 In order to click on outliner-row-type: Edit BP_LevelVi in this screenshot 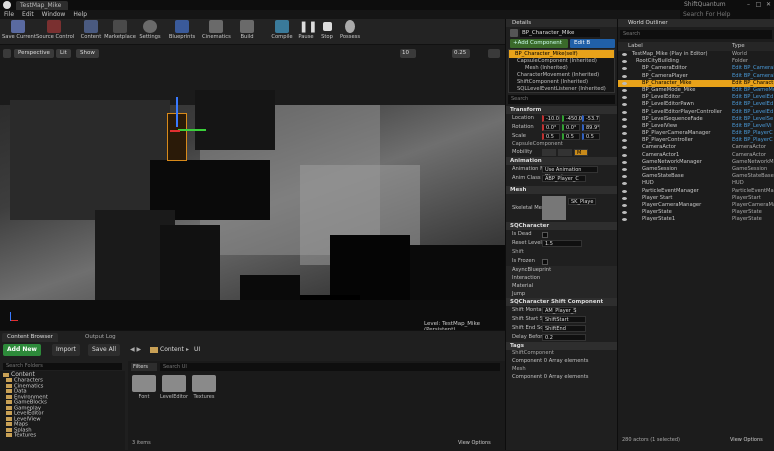, I will do `click(752, 126)`.